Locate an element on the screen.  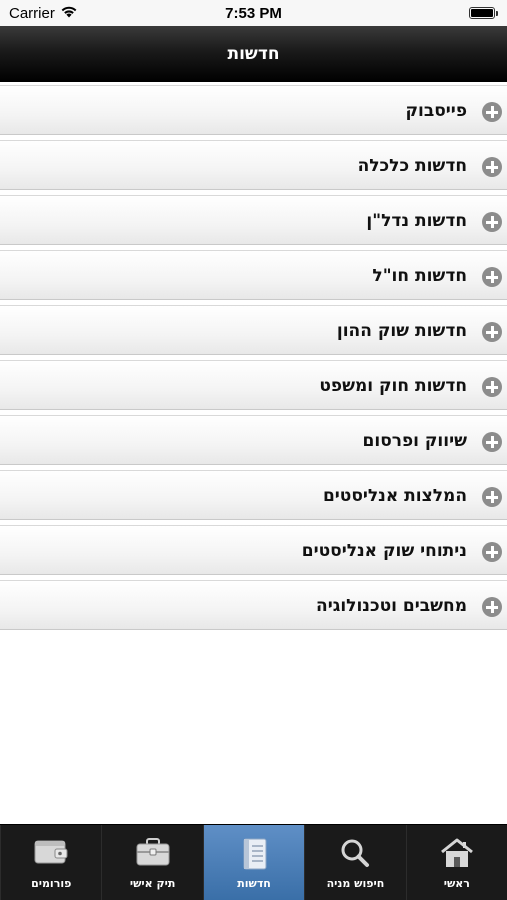
category-label: חדשות שוק ההון is located at coordinates (401, 331).